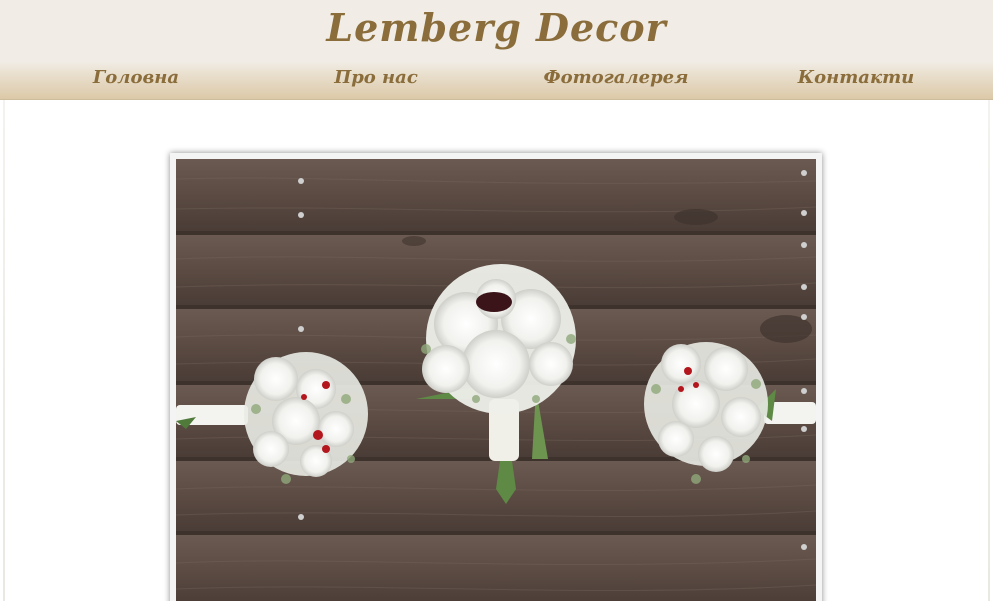  I want to click on site-title: Lemberg Decor, so click(496, 28).